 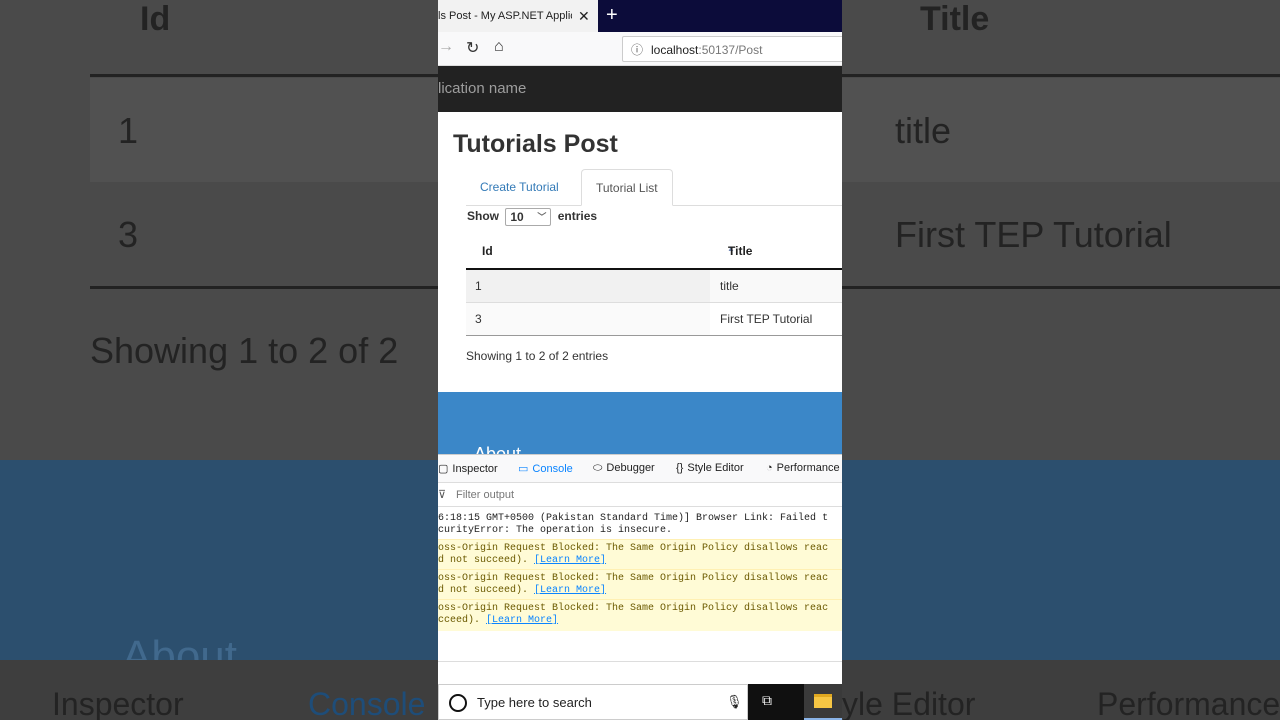 What do you see at coordinates (472, 48) in the screenshot?
I see `reload-icon: ↻` at bounding box center [472, 48].